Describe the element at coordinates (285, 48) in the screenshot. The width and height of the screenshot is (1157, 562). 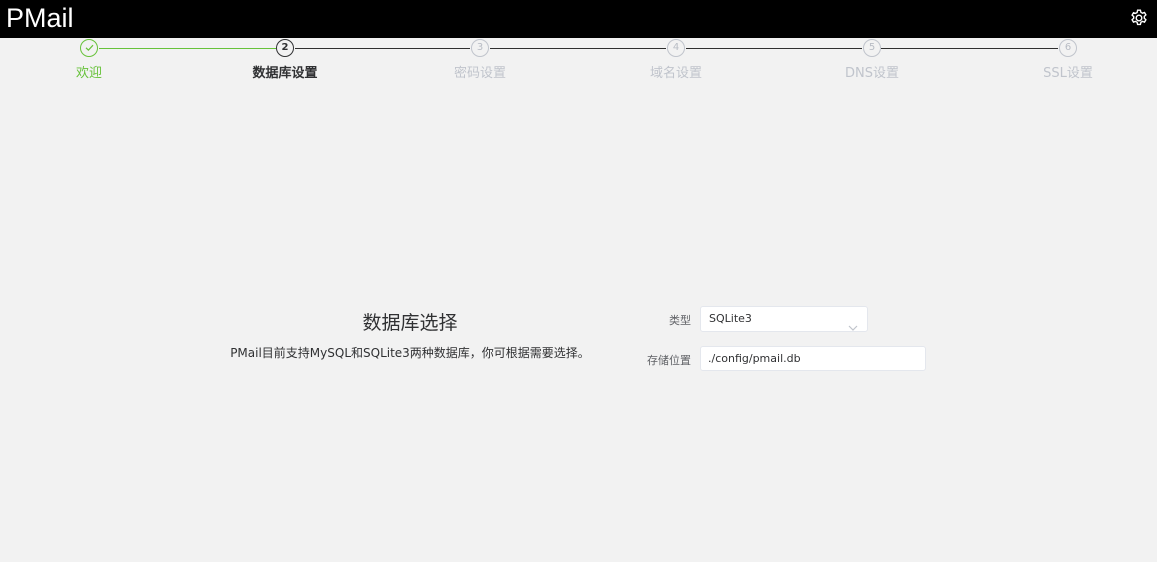
I see `step-number: 2` at that location.